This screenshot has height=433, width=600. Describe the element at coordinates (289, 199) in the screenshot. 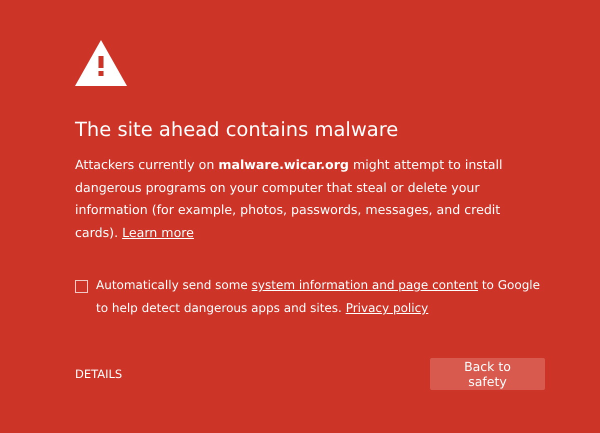

I see `warning-message: Attackers currently on malware.wicar.org might attempt to install dangerous programs on your computer that steal or delete your information (for example, photos, passwords, messages, and credit cards). Learn more` at that location.